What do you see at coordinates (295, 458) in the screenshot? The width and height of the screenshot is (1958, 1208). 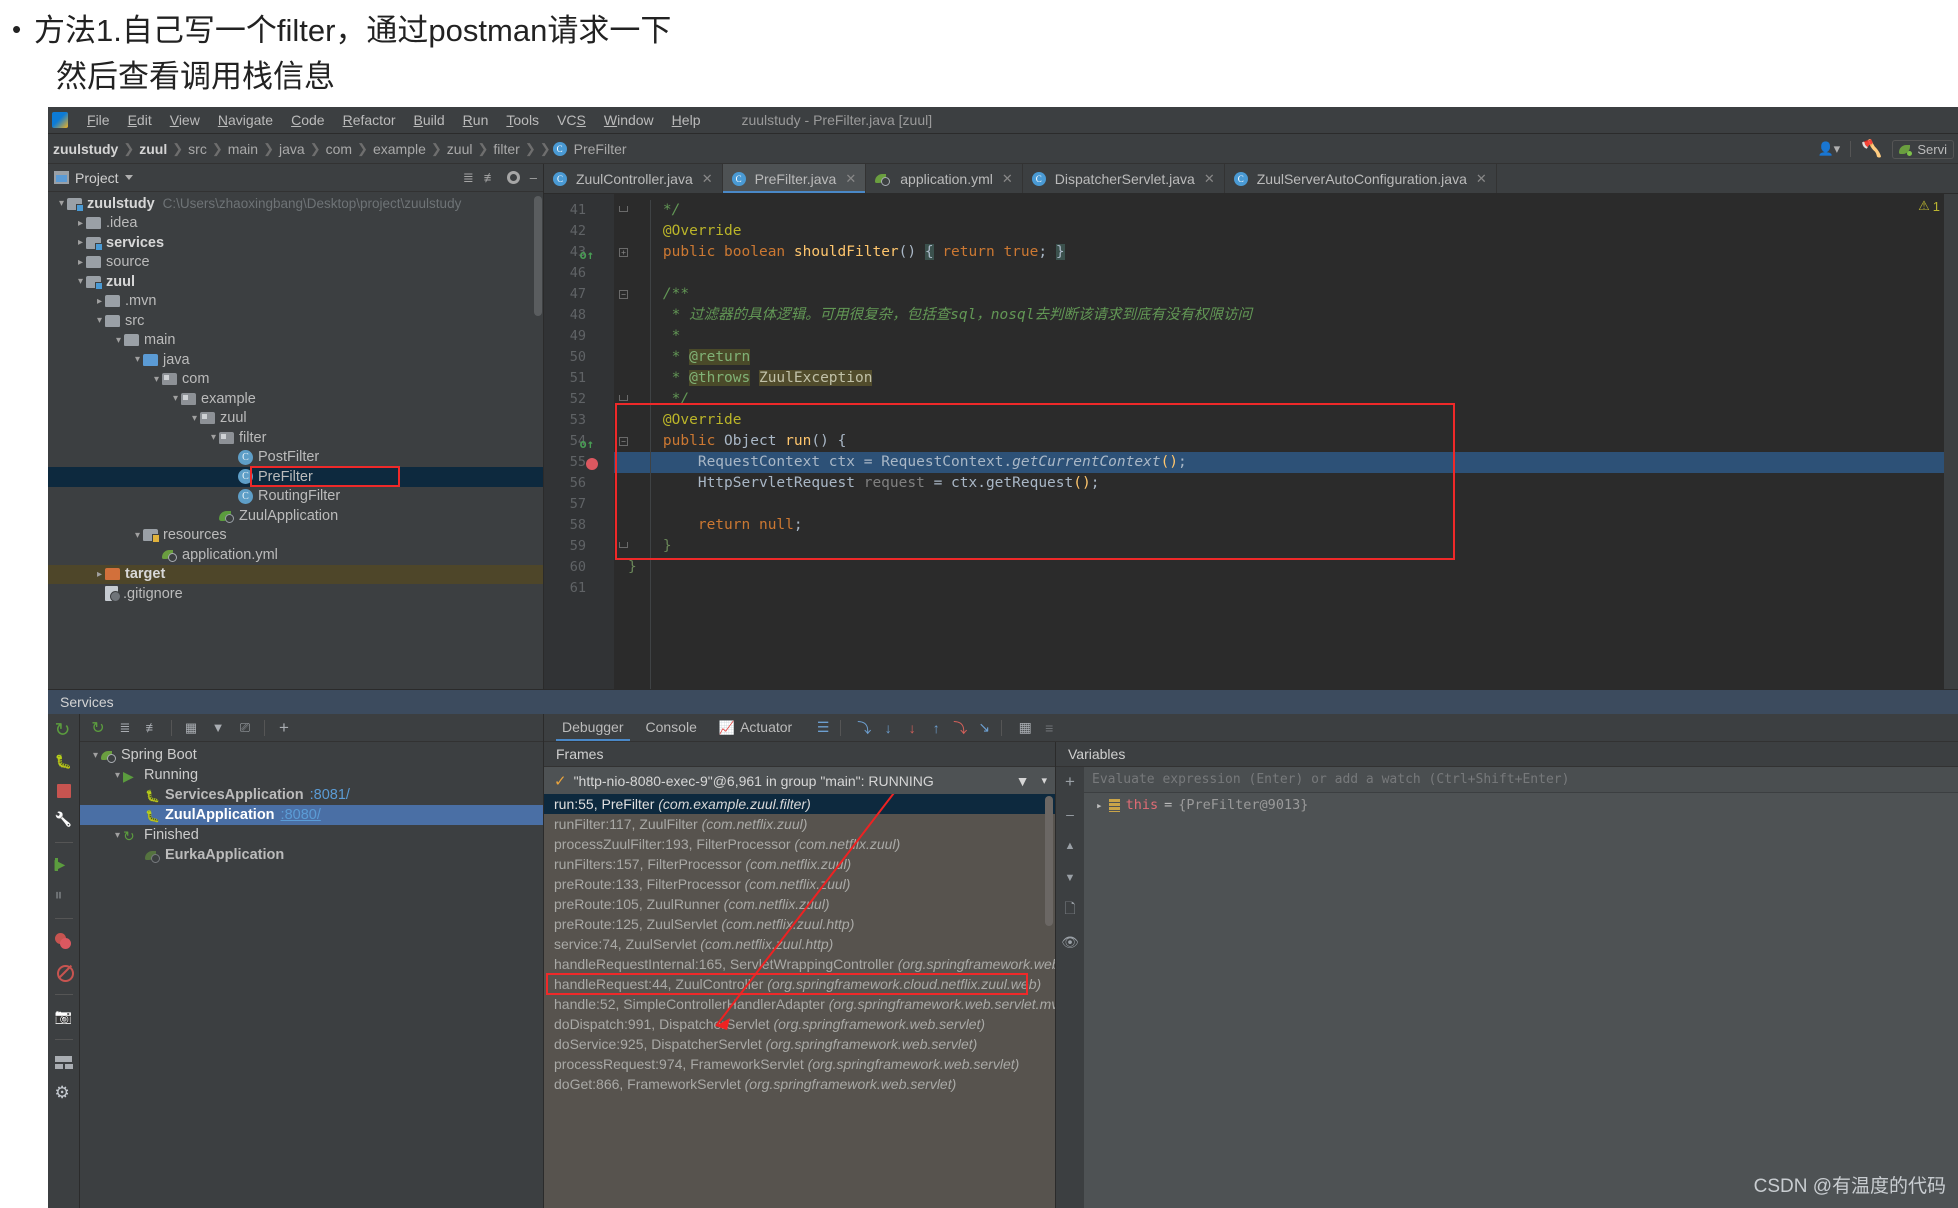 I see `project-tree-item-postfilter: C PostFilter` at bounding box center [295, 458].